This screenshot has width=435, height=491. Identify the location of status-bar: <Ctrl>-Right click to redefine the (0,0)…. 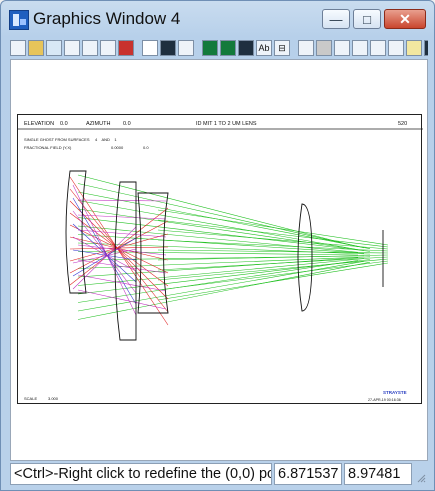
(219, 474).